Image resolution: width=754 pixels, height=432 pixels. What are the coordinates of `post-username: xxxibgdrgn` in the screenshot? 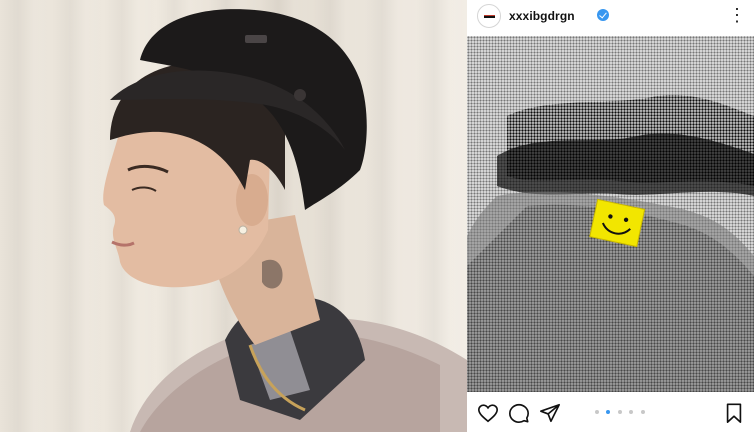 It's located at (542, 16).